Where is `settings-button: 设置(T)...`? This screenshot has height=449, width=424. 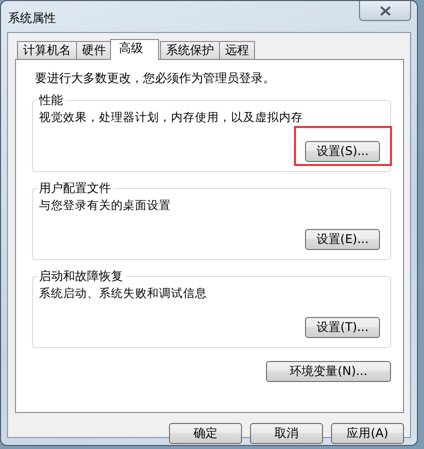
settings-button: 设置(T)... is located at coordinates (342, 327).